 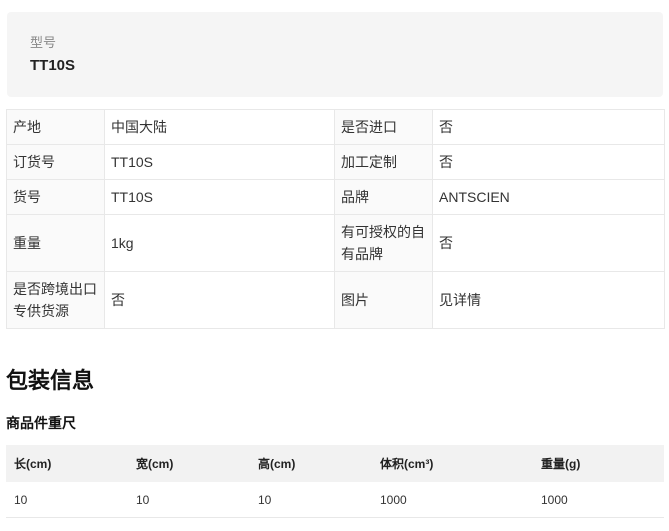 What do you see at coordinates (189, 463) in the screenshot?
I see `column-header: 宽(cm)` at bounding box center [189, 463].